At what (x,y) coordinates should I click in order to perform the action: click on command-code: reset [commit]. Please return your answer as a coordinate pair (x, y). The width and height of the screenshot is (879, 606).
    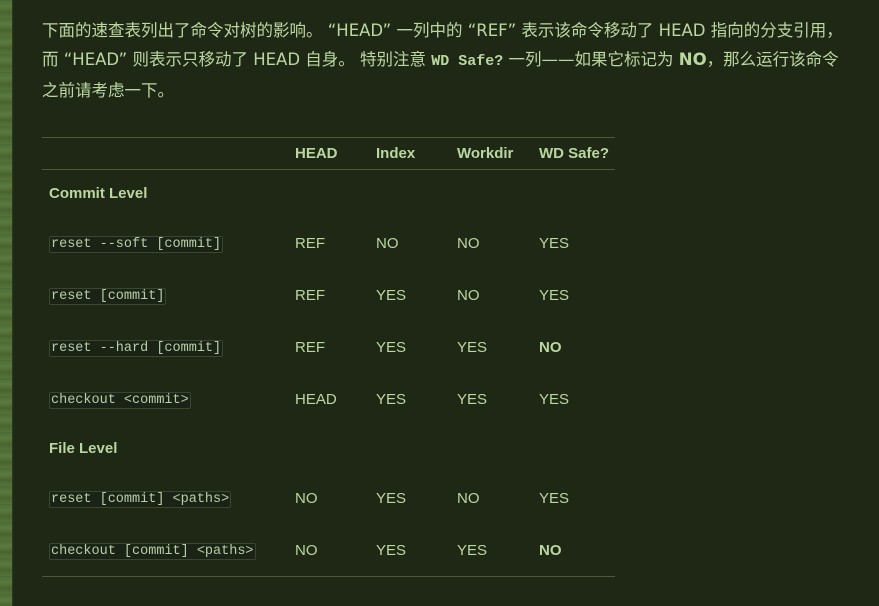
    Looking at the image, I should click on (108, 296).